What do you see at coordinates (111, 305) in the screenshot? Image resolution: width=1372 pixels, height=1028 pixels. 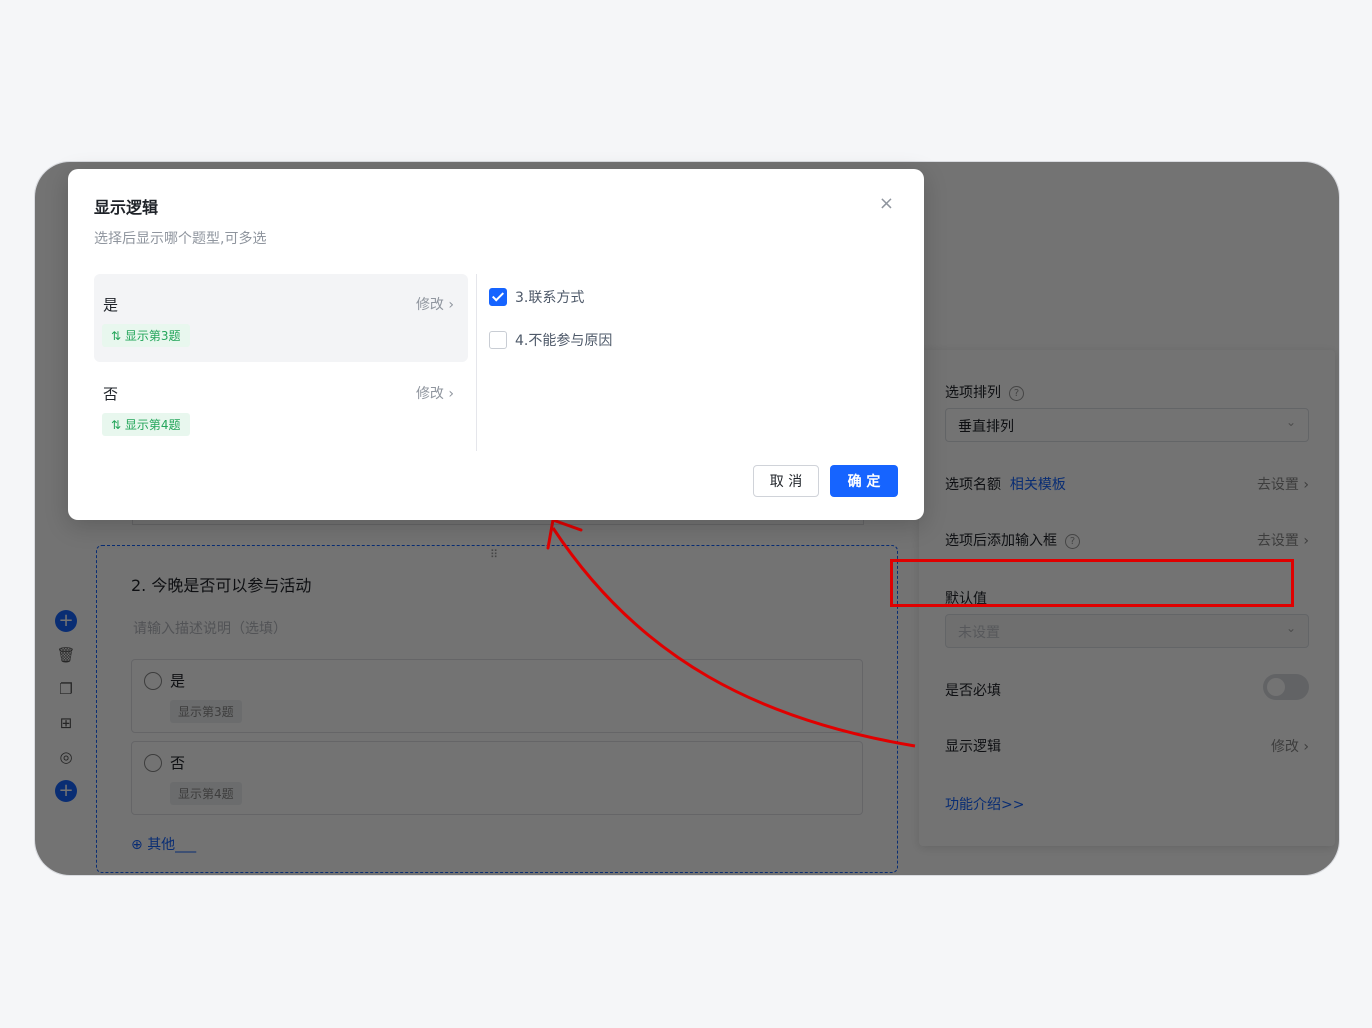 I see `condition-name: 是` at bounding box center [111, 305].